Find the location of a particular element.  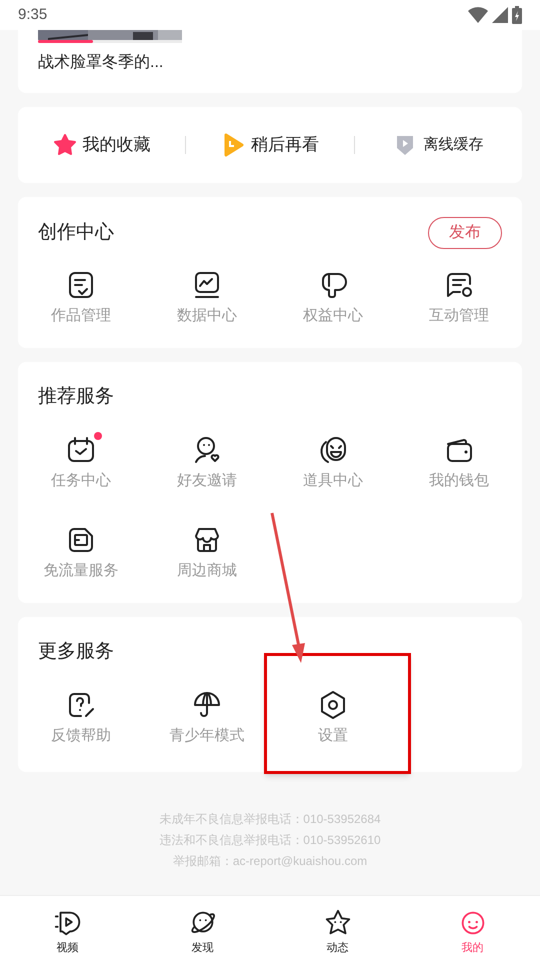

tab-item: 动态 is located at coordinates (337, 928).